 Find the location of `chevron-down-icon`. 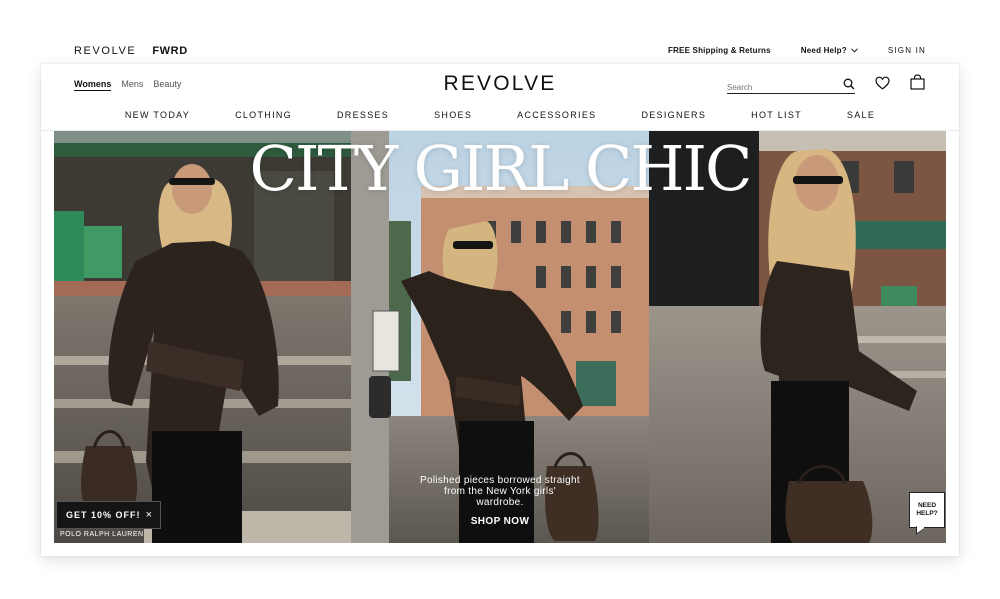

chevron-down-icon is located at coordinates (854, 50).